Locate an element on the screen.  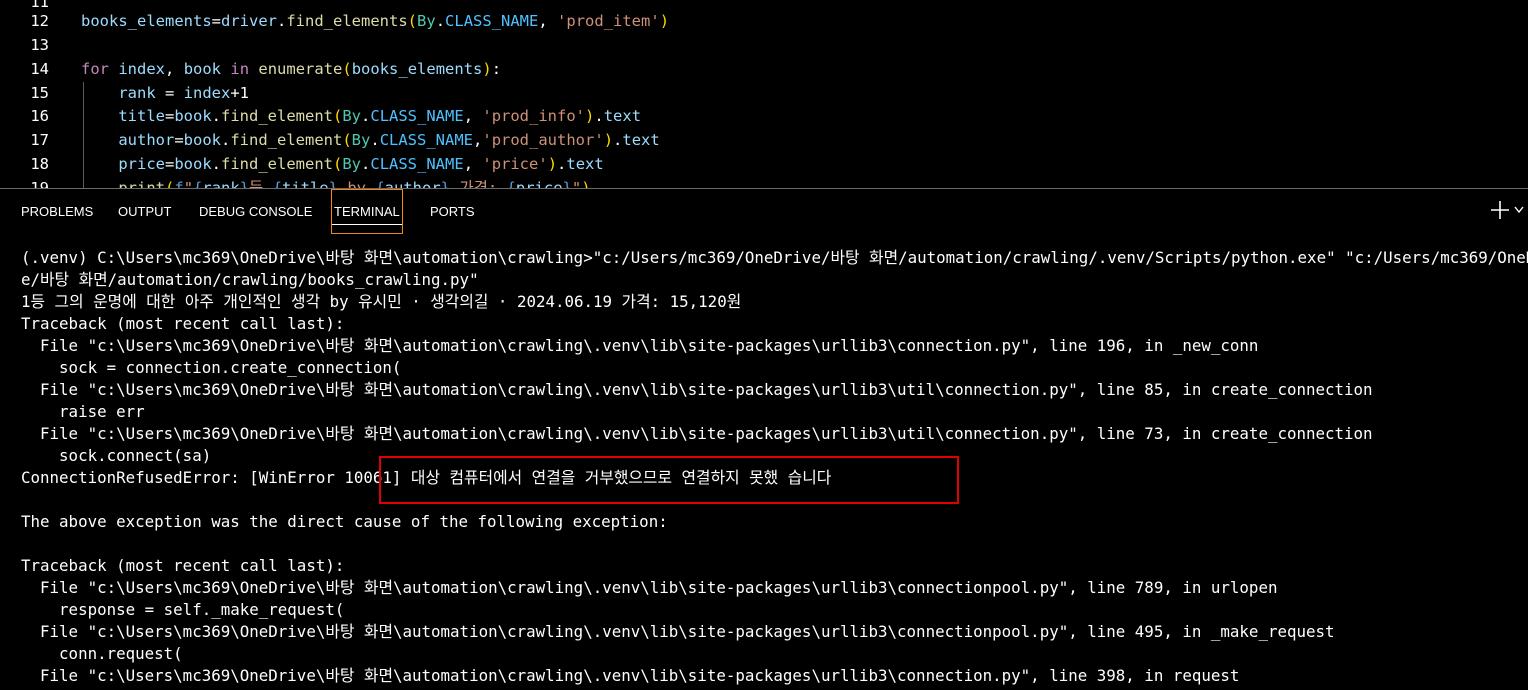
active-tab-indicator is located at coordinates (367, 224).